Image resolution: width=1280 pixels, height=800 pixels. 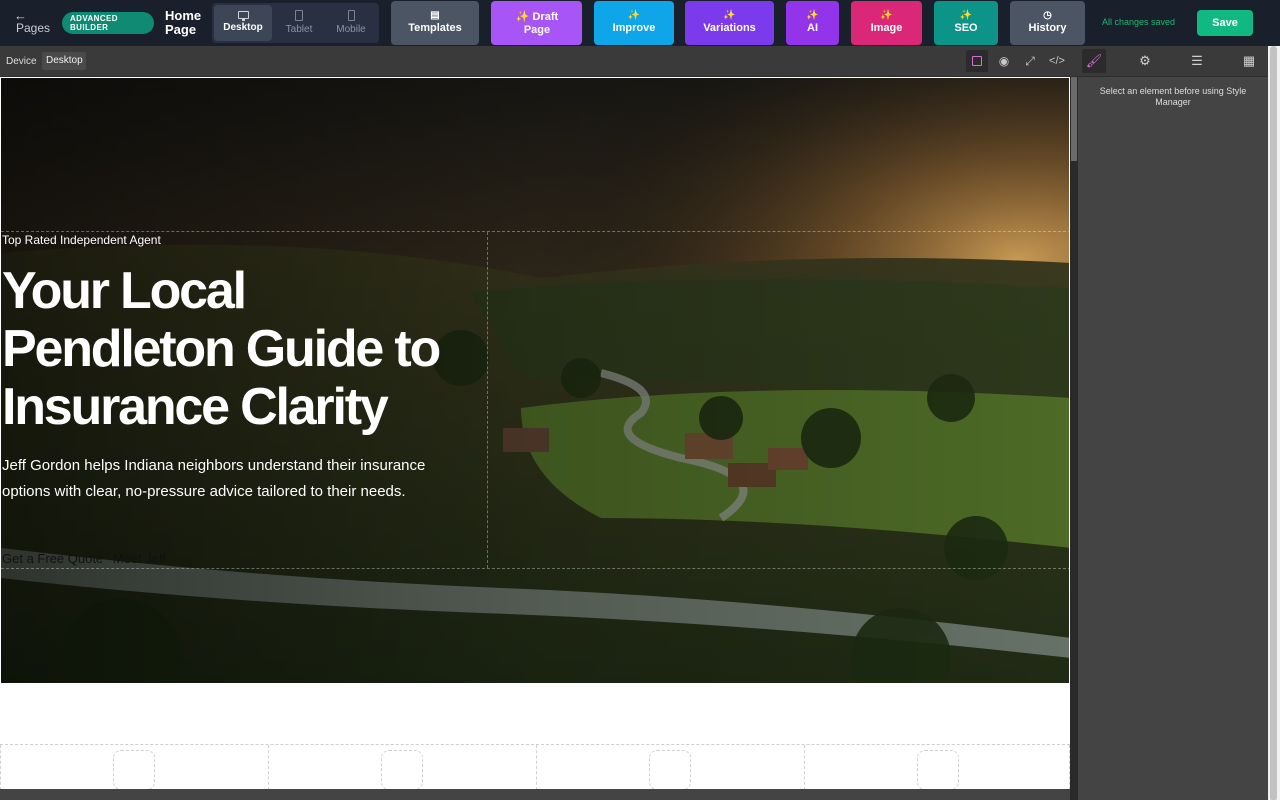 I want to click on code-icon: </>, so click(x=1057, y=61).